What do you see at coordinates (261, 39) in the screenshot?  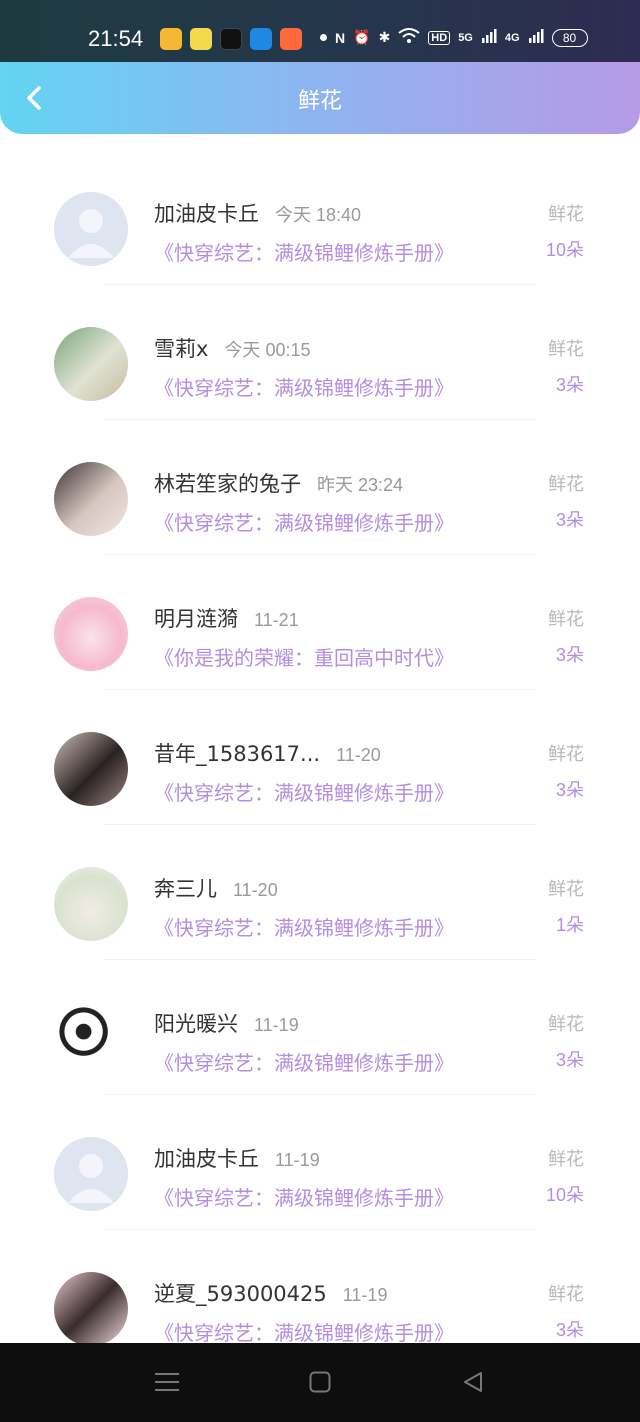 I see `alipay-icon` at bounding box center [261, 39].